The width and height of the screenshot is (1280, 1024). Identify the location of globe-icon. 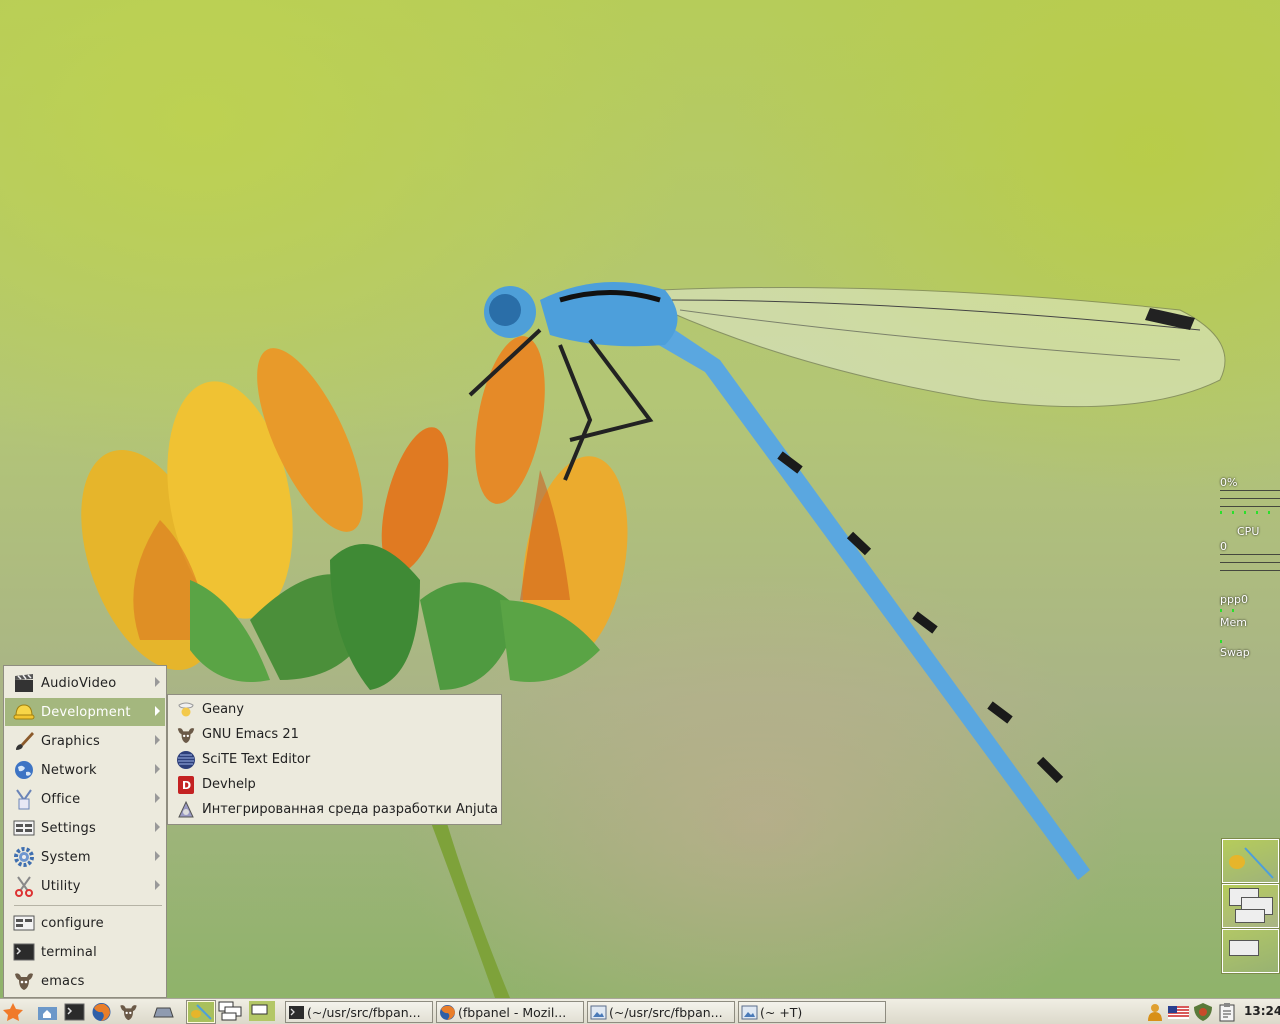
(24, 770).